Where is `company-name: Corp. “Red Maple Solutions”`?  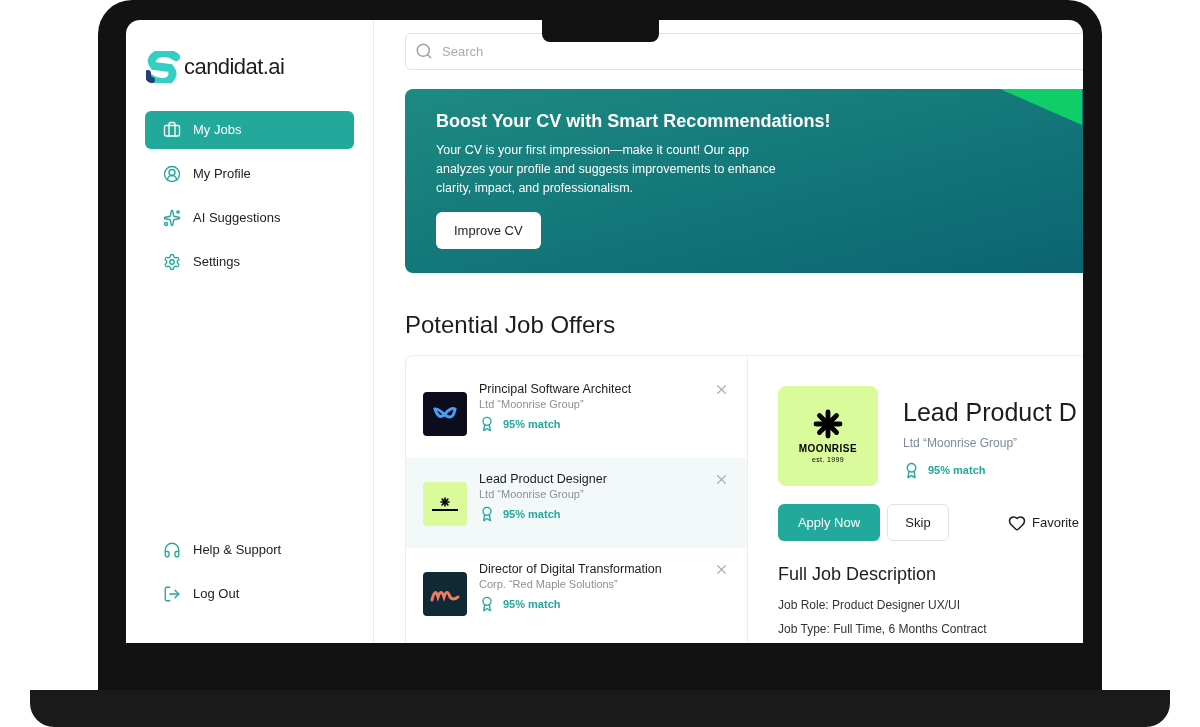 company-name: Corp. “Red Maple Solutions” is located at coordinates (549, 584).